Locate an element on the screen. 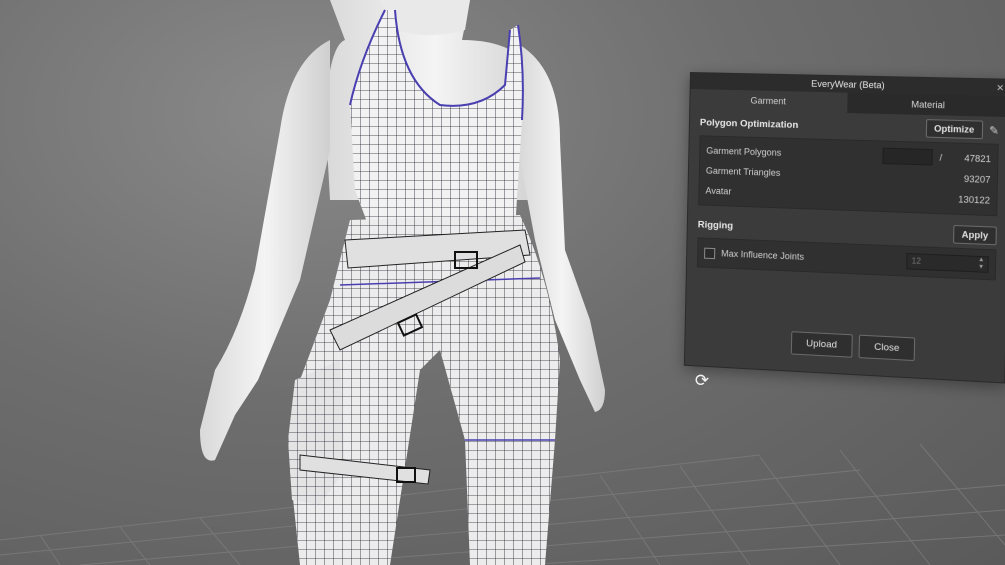 The width and height of the screenshot is (1005, 565). max-influence-label: Max Influence Joints is located at coordinates (763, 255).